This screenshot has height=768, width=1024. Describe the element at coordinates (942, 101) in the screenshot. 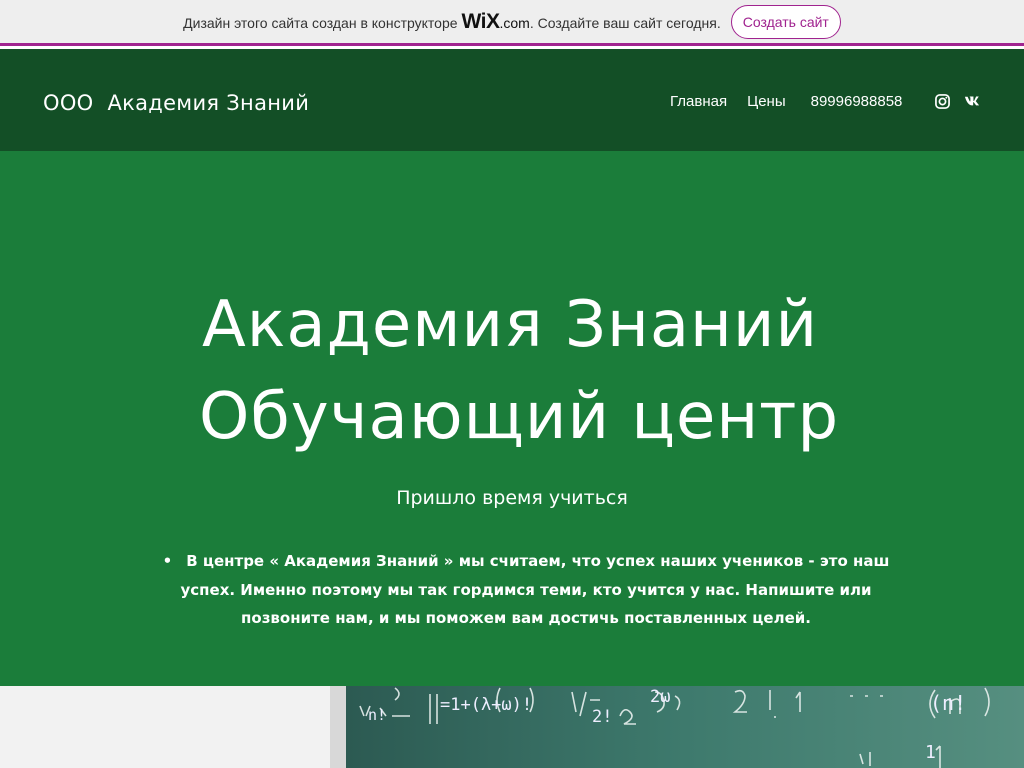

I see `instagram-icon` at that location.